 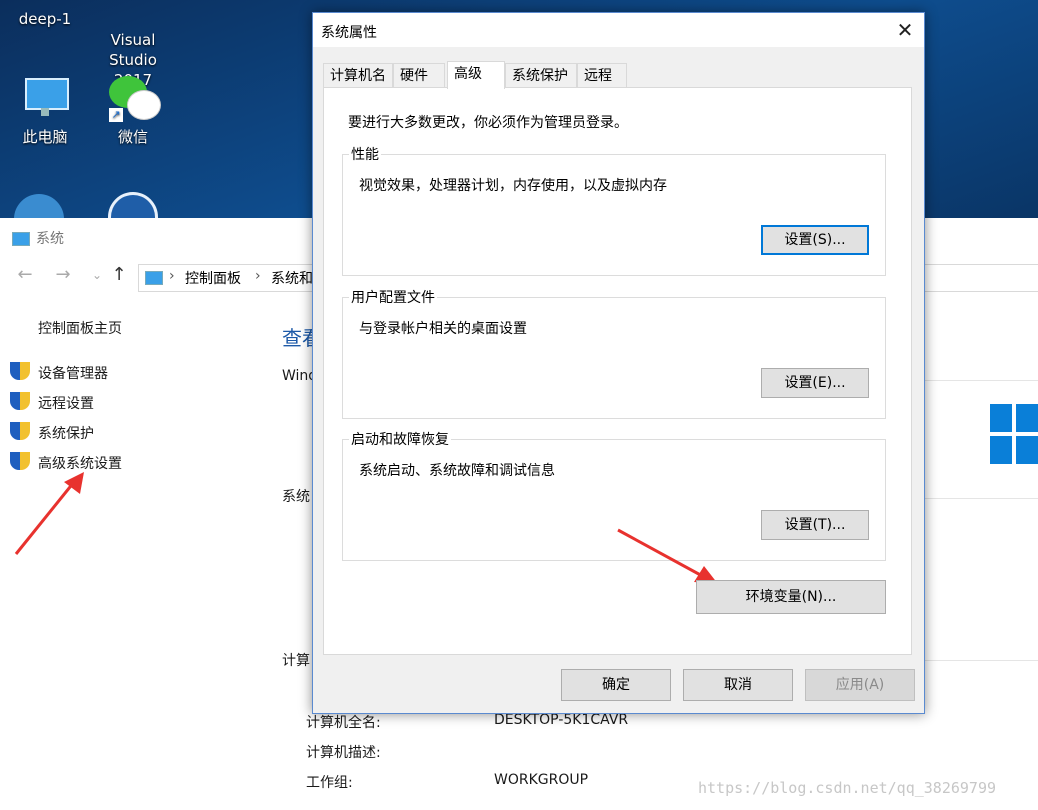 What do you see at coordinates (457, 471) in the screenshot?
I see `group-description: 系统启动、系统故障和调试信息` at bounding box center [457, 471].